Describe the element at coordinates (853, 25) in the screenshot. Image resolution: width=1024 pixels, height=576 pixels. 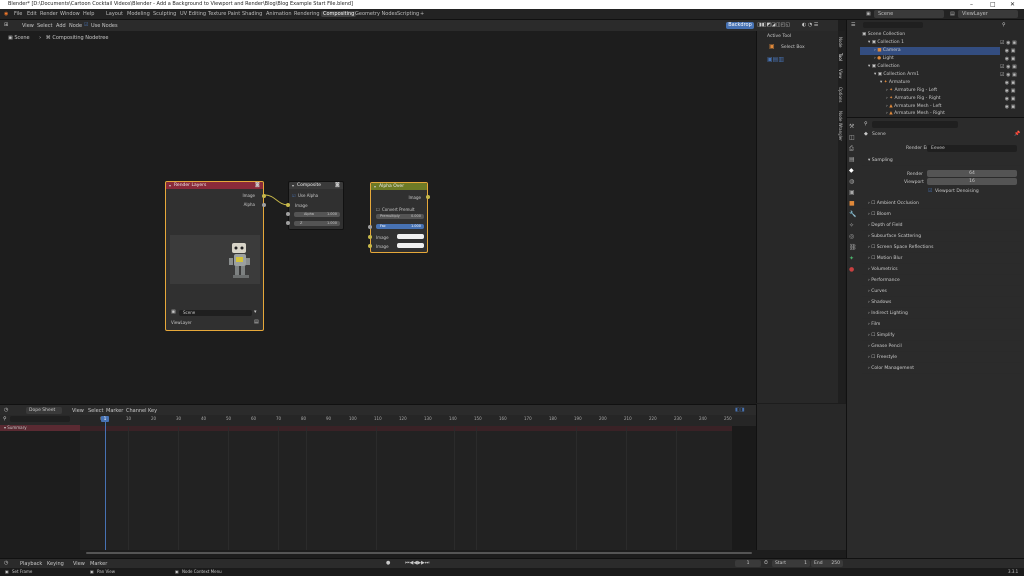
I see `outliner-editor-icon: ☰` at that location.